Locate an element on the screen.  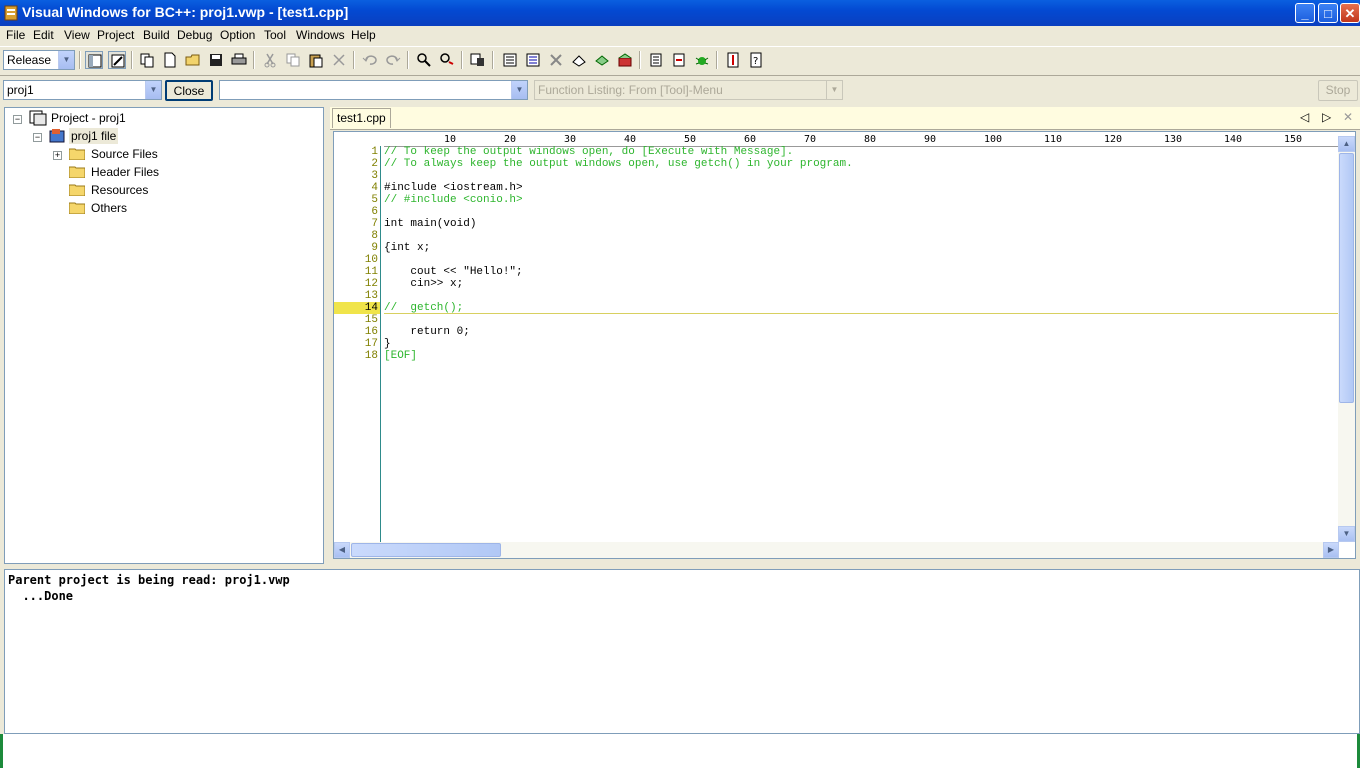
tree-folder-source-files: Source Files is located at coordinates (124, 154).